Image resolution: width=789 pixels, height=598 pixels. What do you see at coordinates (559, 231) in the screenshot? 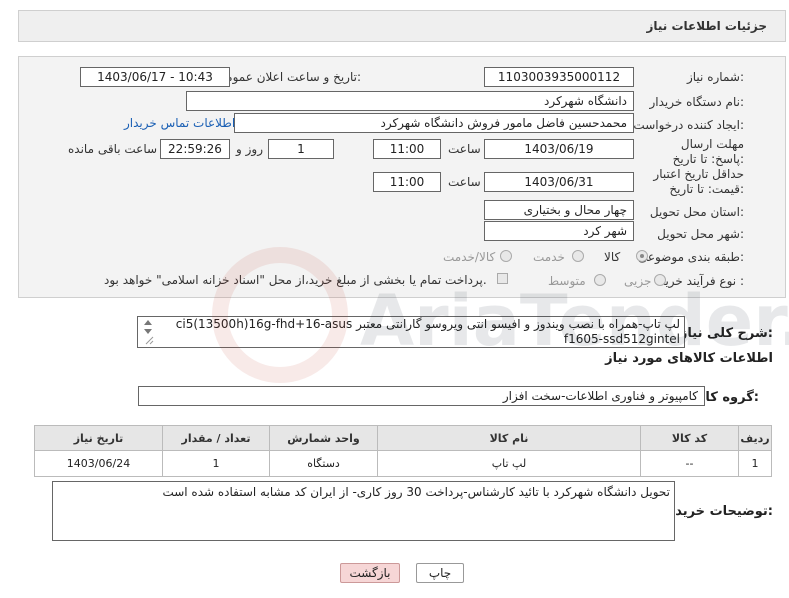
I see `city-field: شهر کرد` at bounding box center [559, 231].